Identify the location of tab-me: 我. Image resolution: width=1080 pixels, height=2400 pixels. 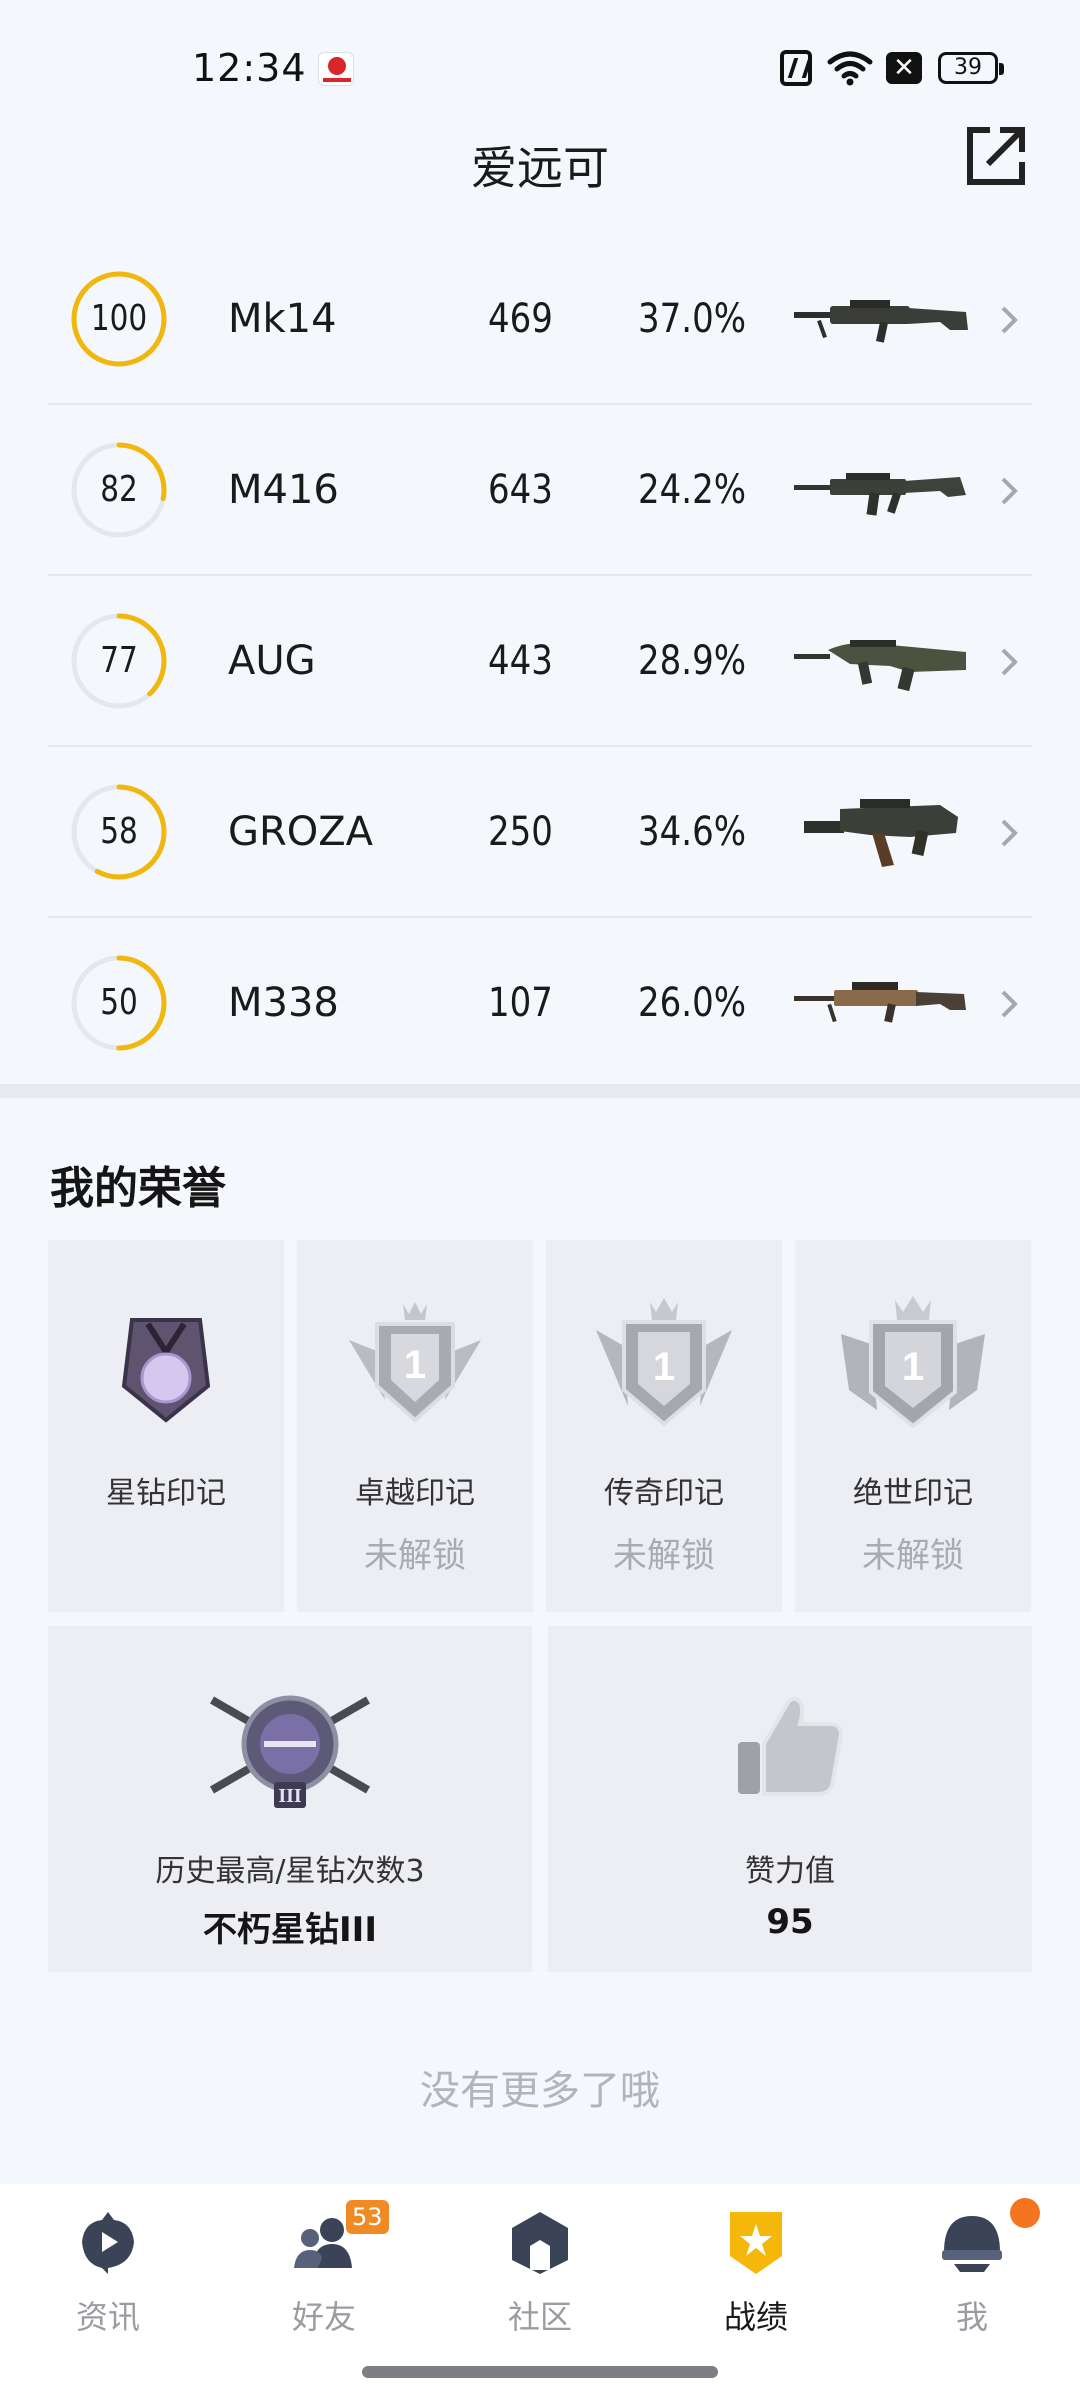
(972, 2264).